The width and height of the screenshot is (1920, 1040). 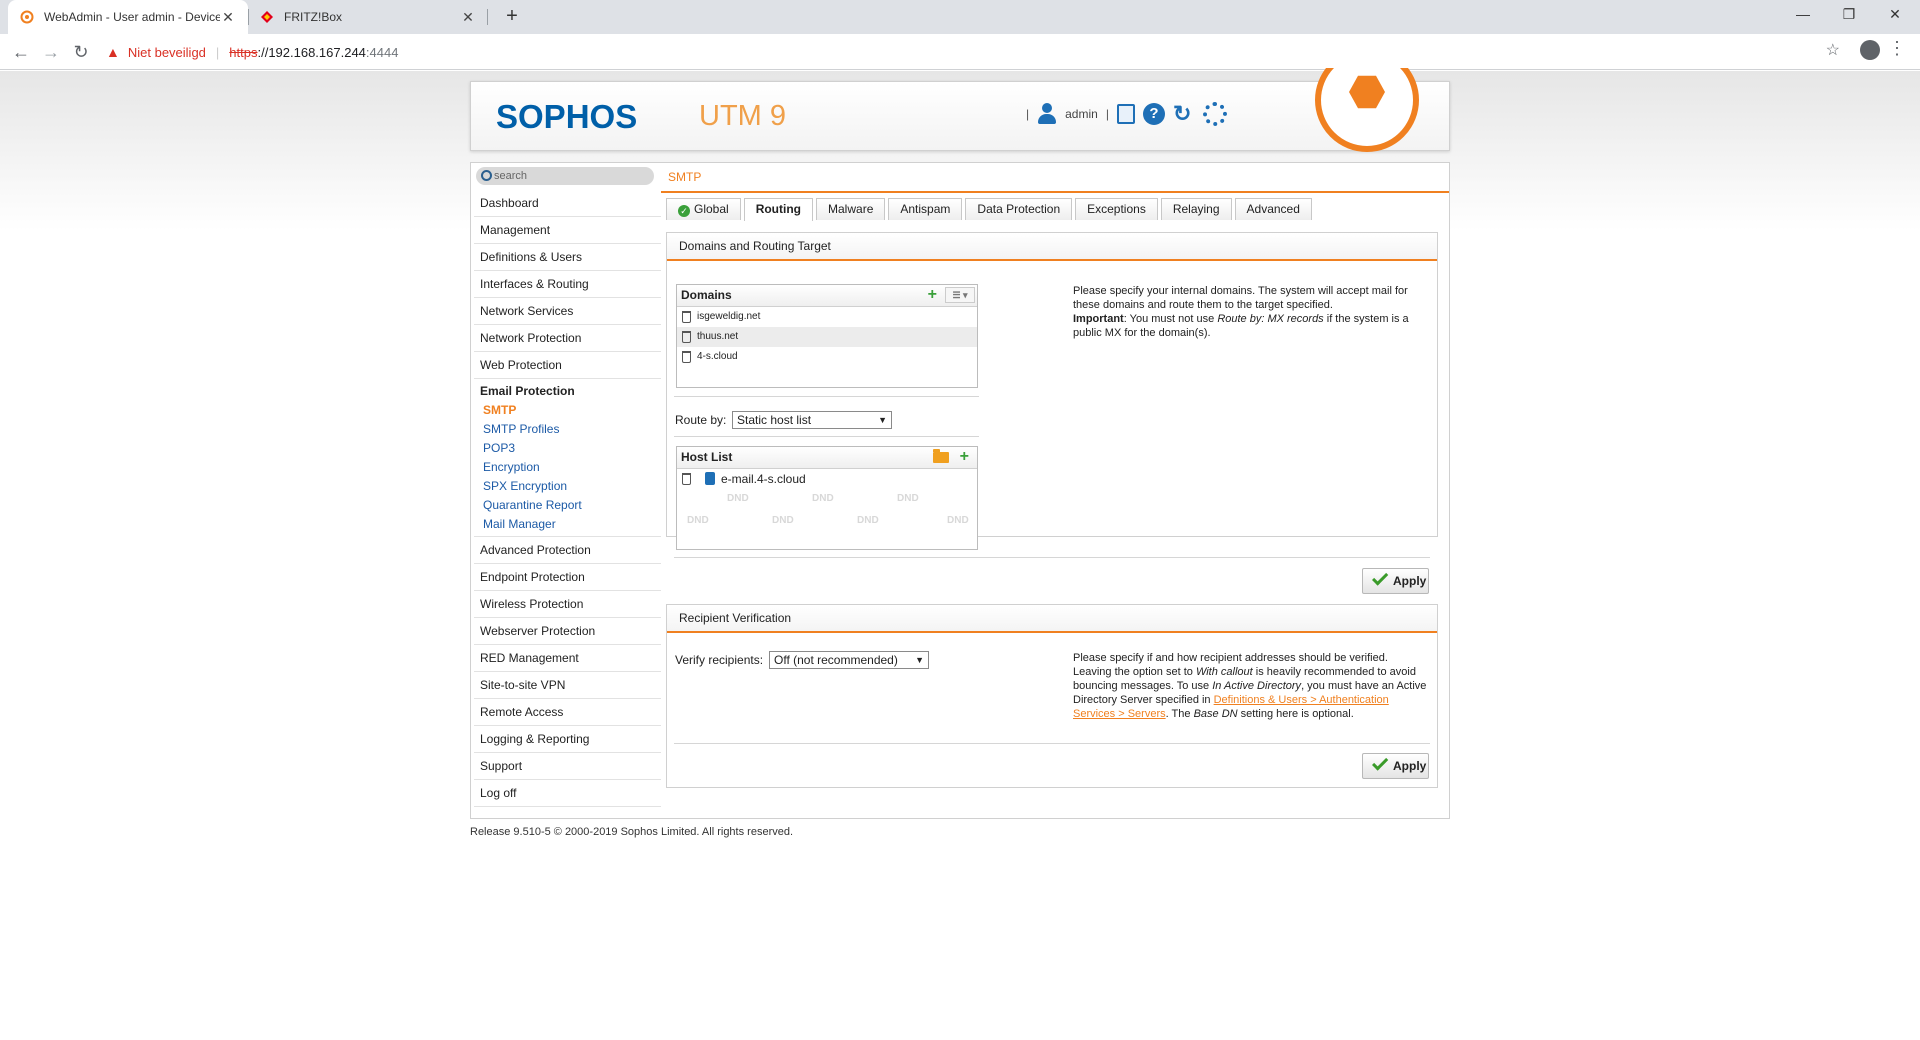 I want to click on sophos-logo: SOPHOS, so click(x=567, y=116).